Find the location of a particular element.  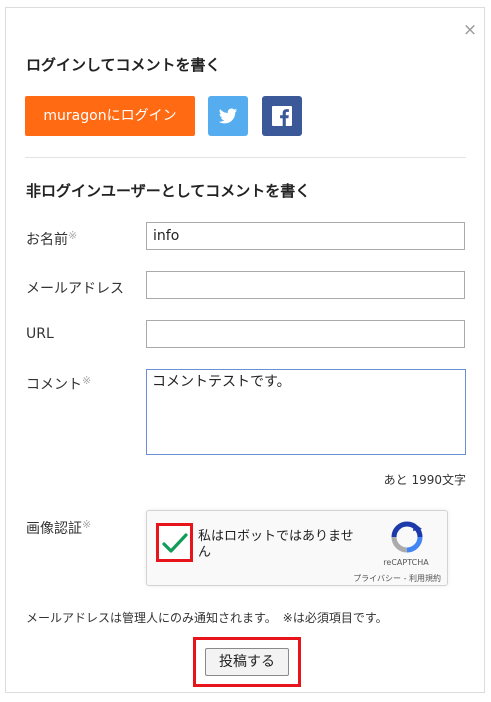

recaptcha-widget: 私はロボットではありません reCAPTCHA プライバシー - 利用規約 is located at coordinates (297, 548).